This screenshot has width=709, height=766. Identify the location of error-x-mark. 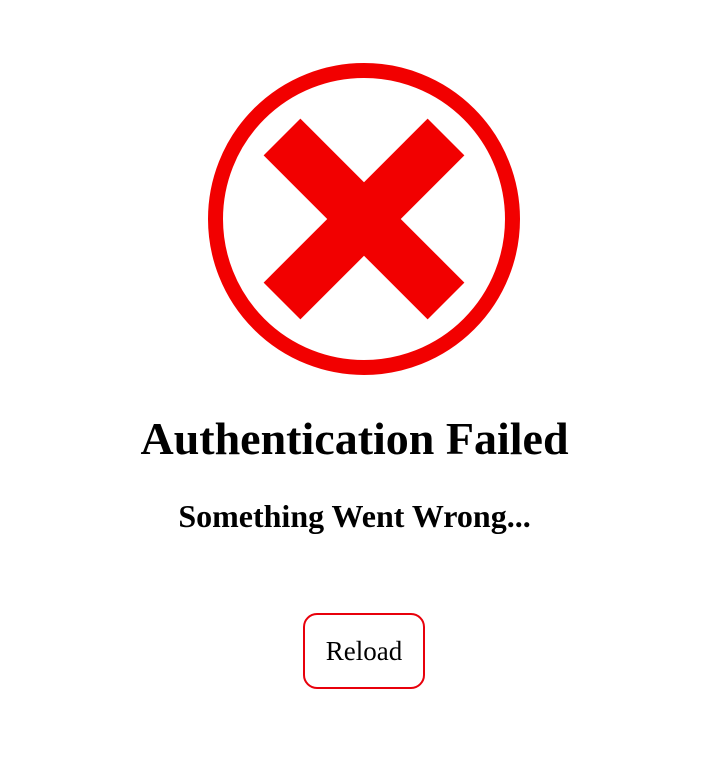
(364, 219).